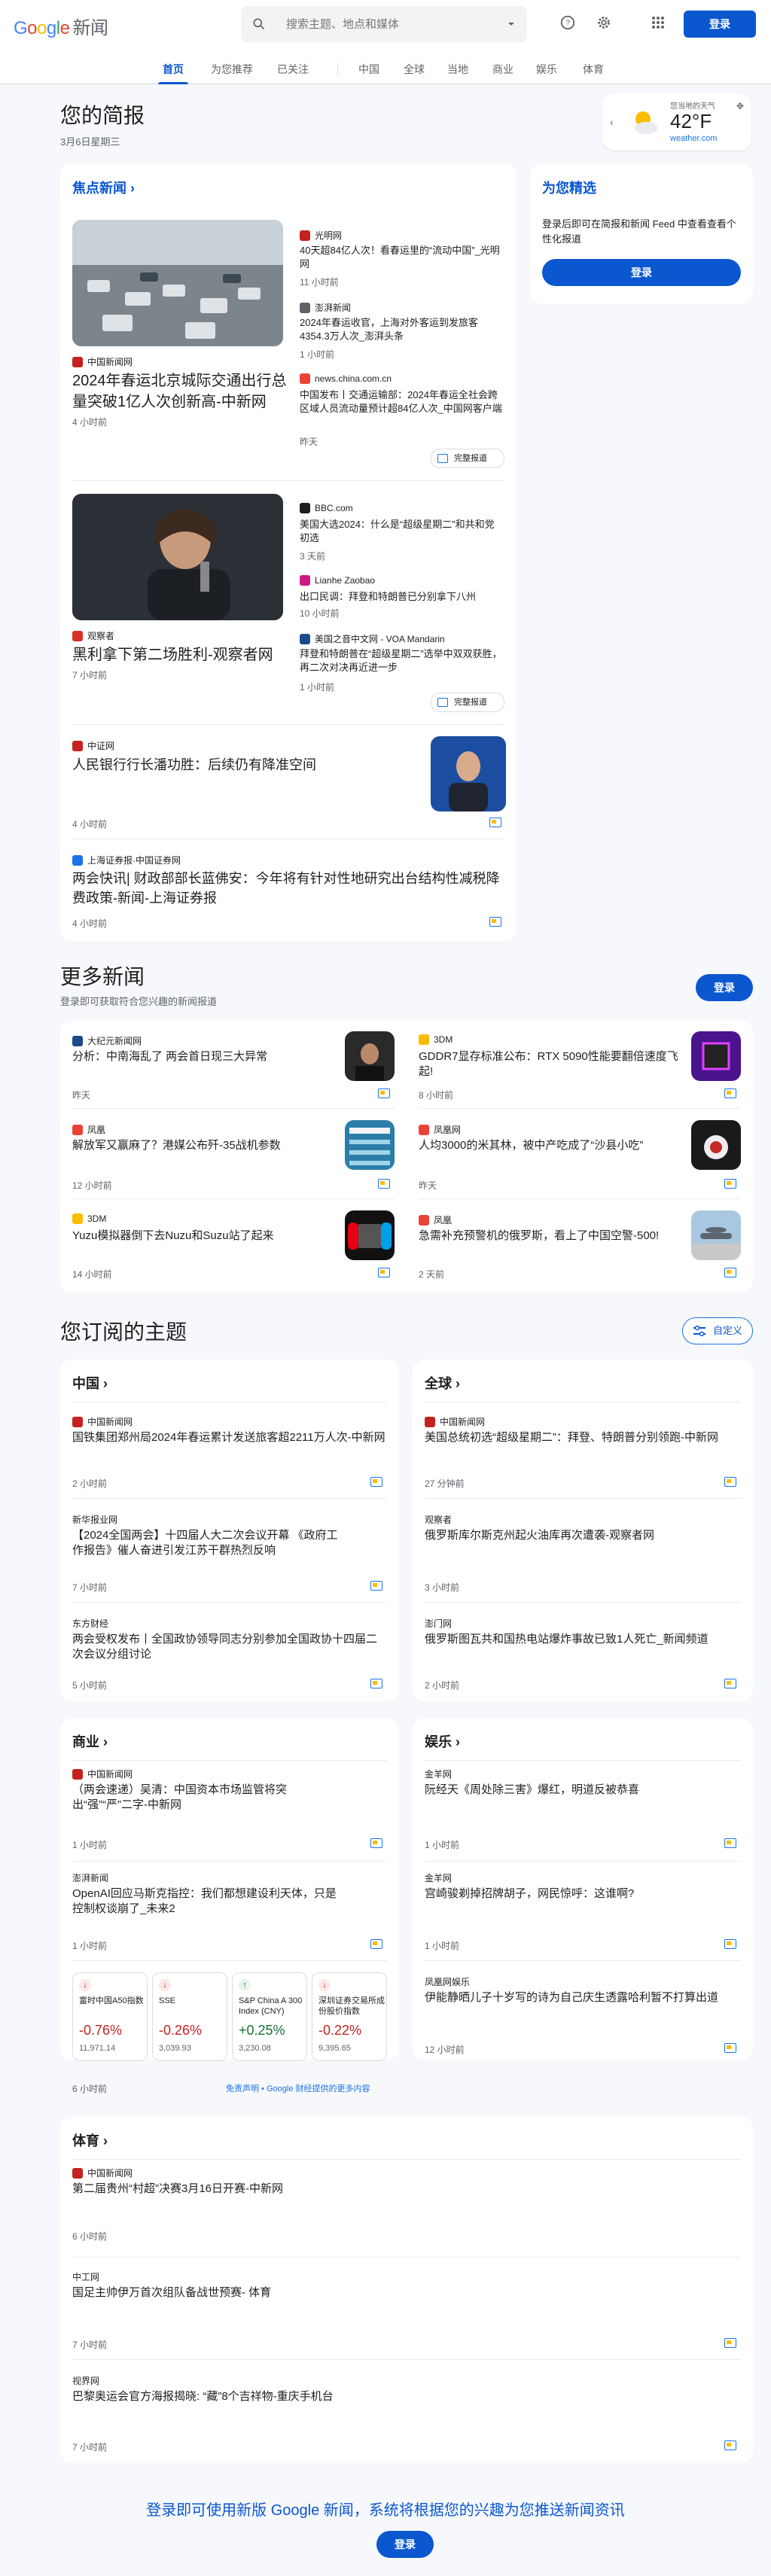 The height and width of the screenshot is (2576, 771). I want to click on story-source: 中工网, so click(85, 2276).